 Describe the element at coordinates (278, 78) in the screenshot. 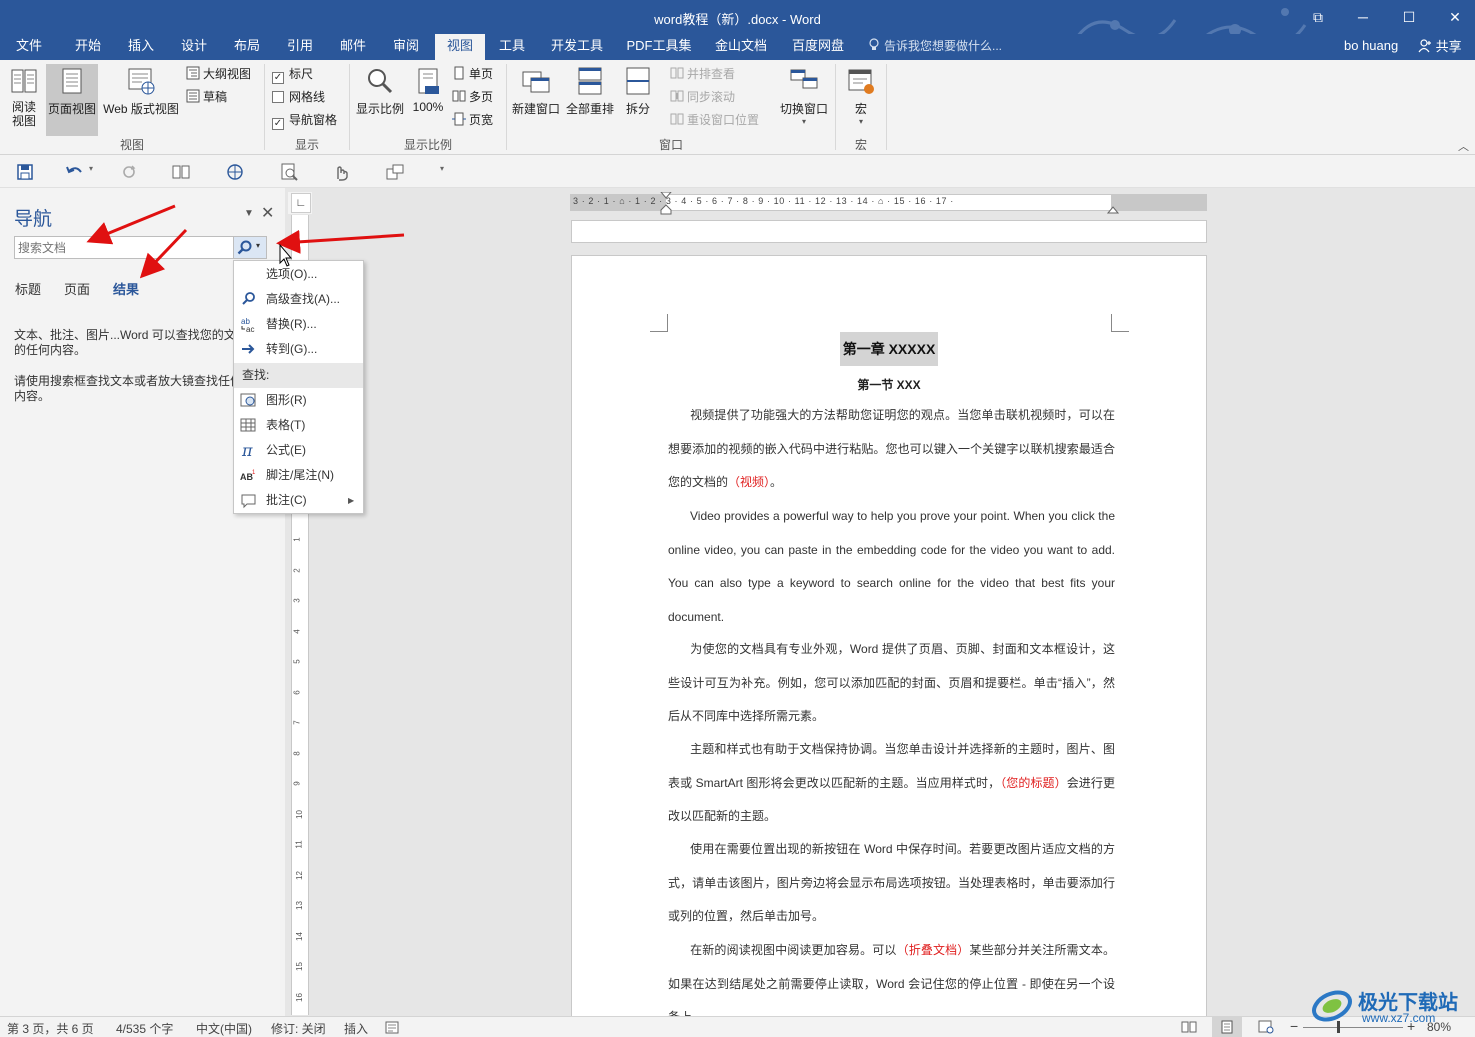

I see `ruler-check-mark: ✓` at that location.